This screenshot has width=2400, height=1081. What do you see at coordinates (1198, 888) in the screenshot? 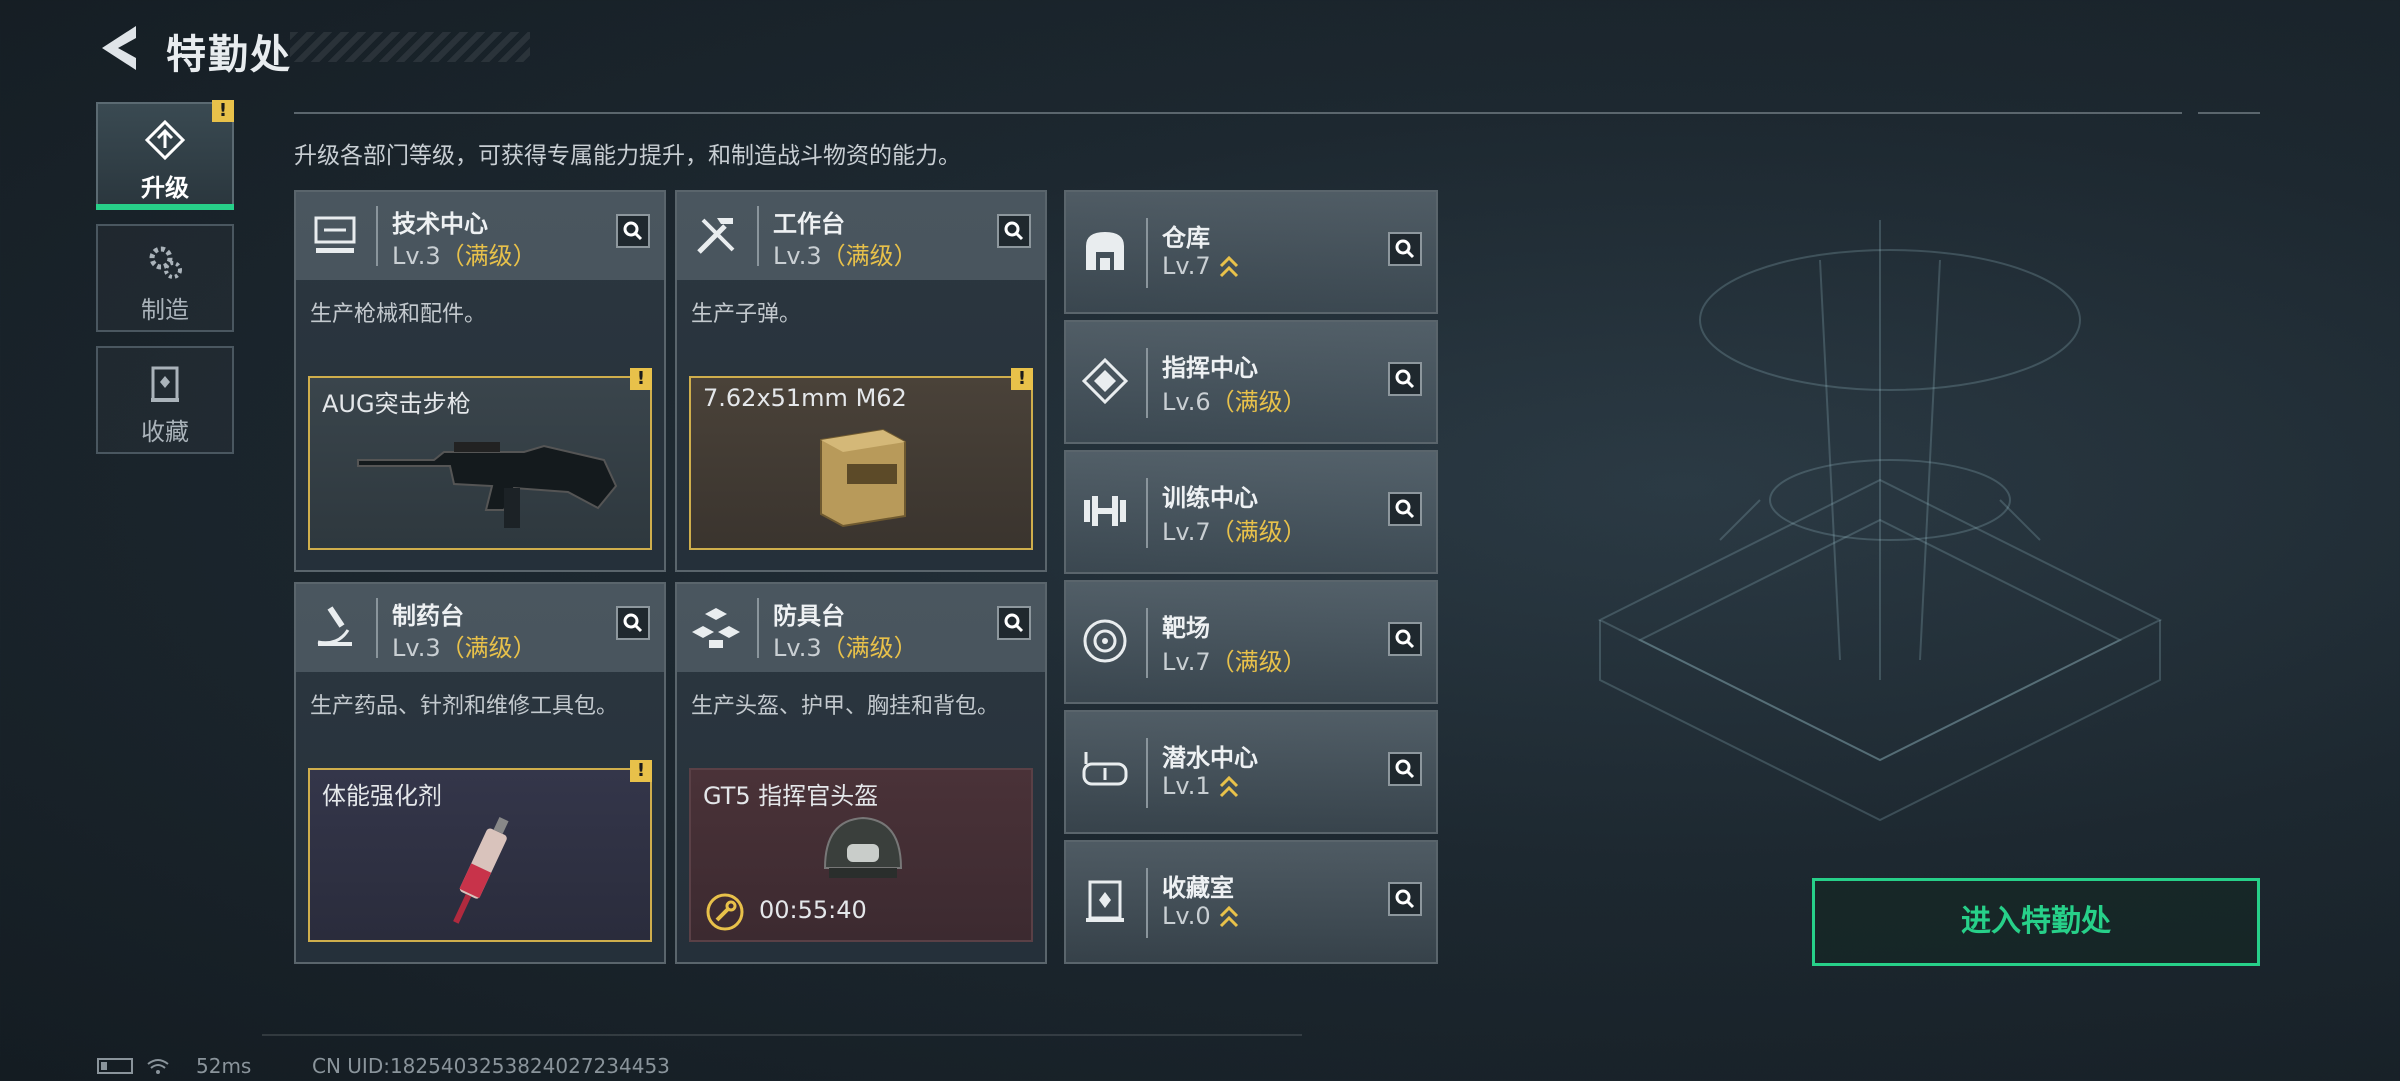
I see `room-name: 收藏室` at bounding box center [1198, 888].